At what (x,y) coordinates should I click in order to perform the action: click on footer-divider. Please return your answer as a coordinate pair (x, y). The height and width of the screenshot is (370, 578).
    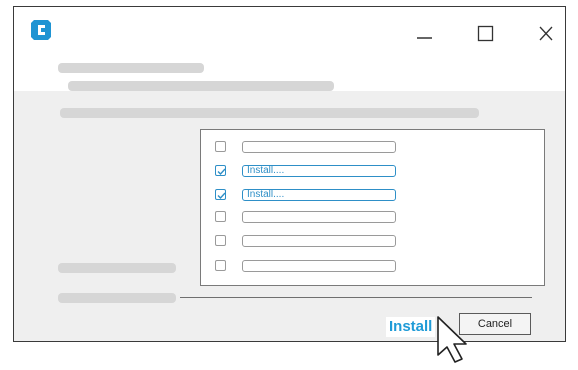
    Looking at the image, I should click on (356, 297).